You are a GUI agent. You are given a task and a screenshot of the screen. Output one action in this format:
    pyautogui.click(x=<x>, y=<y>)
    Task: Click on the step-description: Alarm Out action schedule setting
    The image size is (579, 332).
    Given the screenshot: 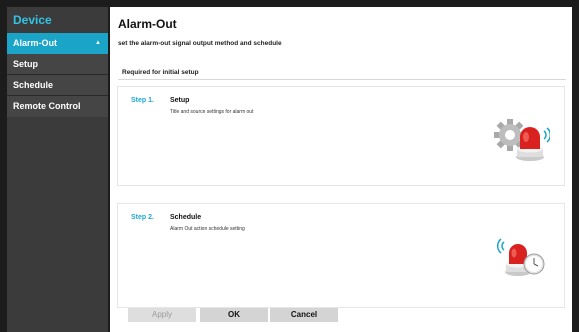 What is the action you would take?
    pyautogui.click(x=207, y=229)
    